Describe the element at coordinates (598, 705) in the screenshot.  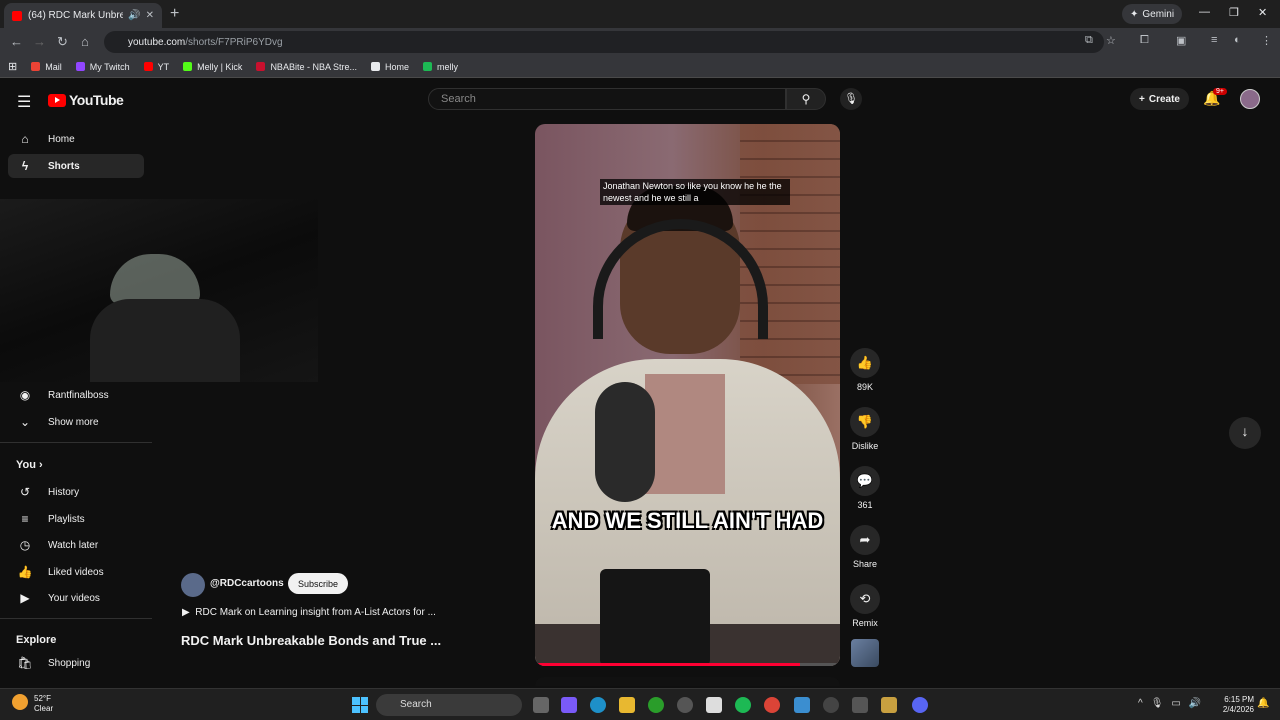
I see `edge-icon` at that location.